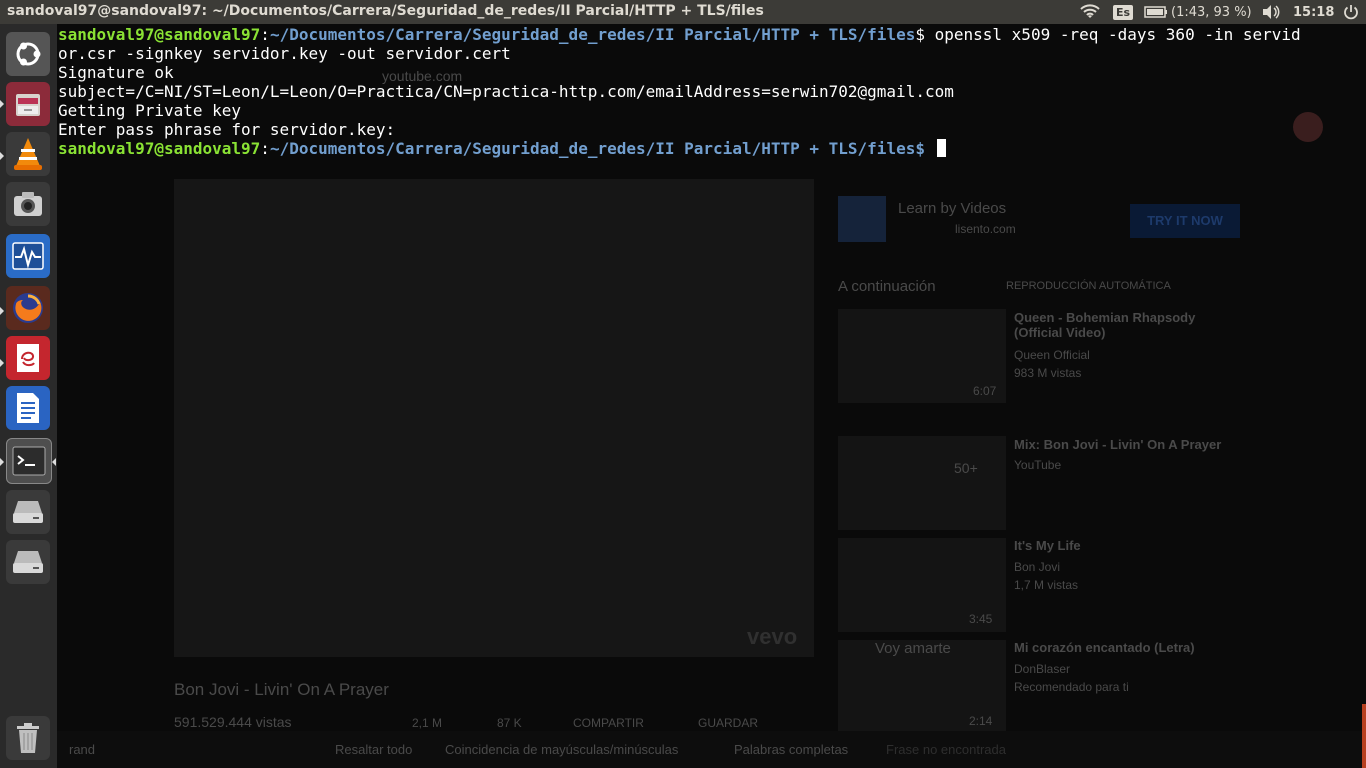  What do you see at coordinates (28, 408) in the screenshot?
I see `libreoffice-writer-icon` at bounding box center [28, 408].